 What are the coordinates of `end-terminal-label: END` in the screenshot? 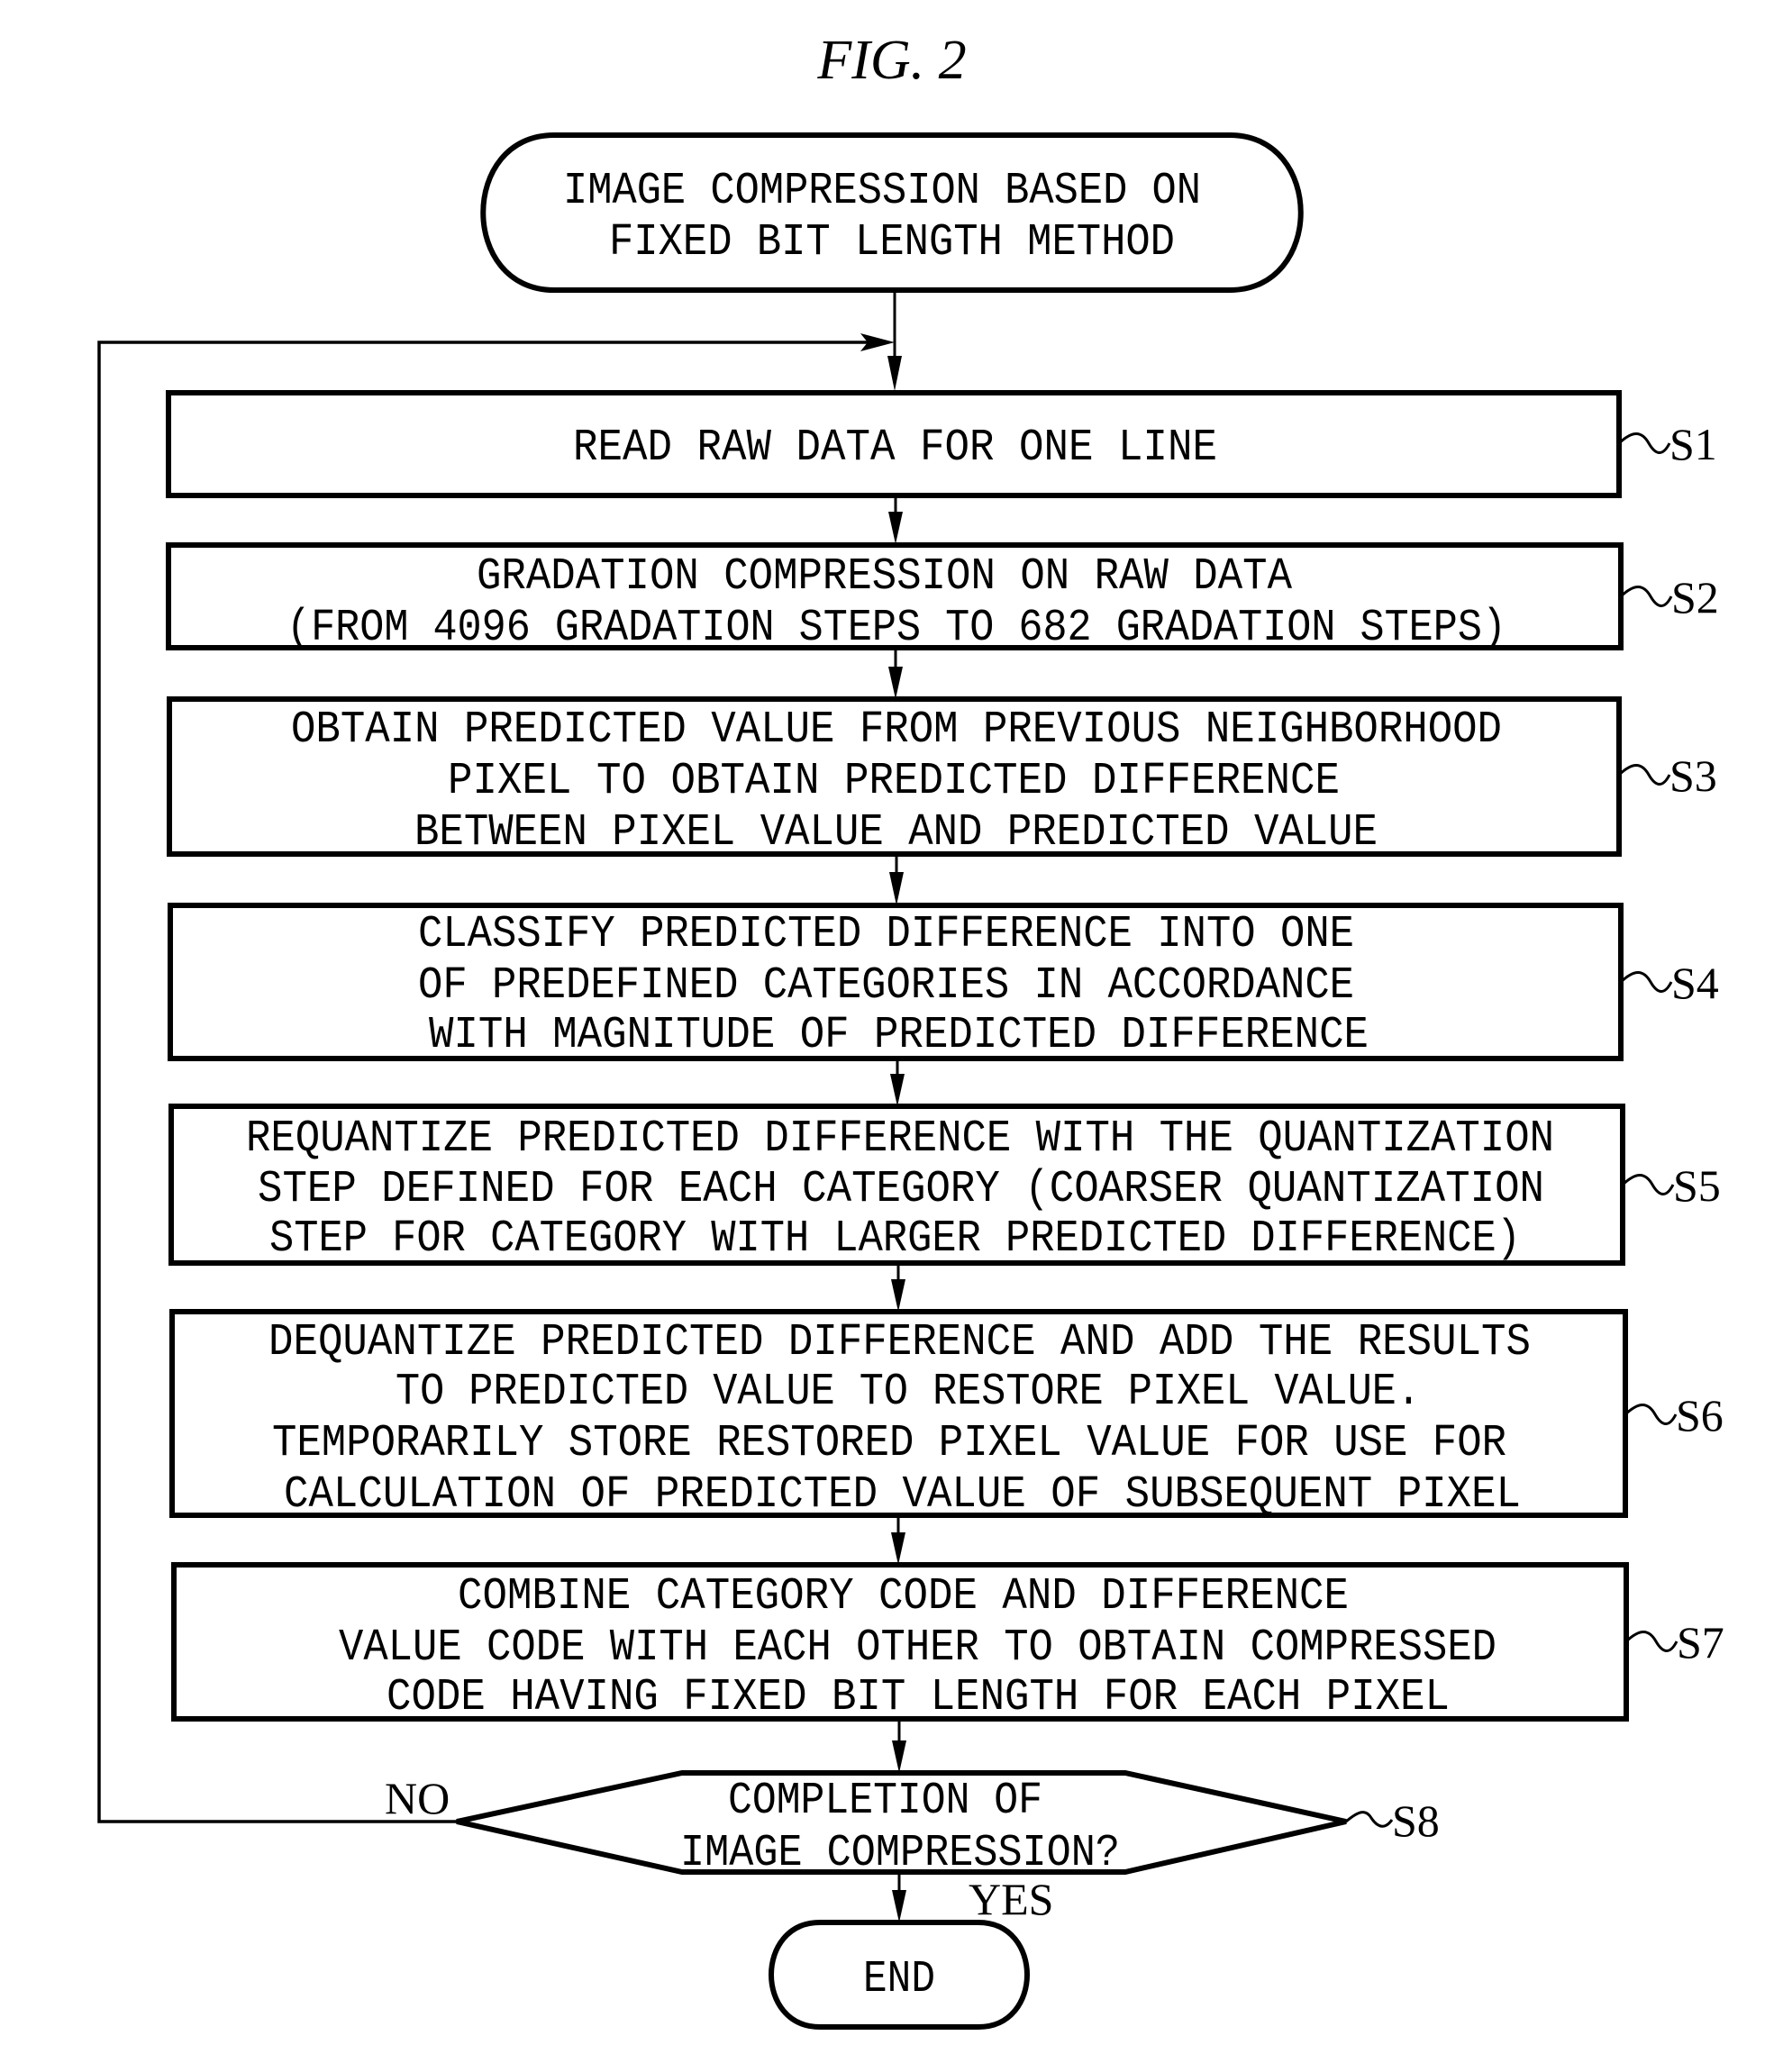 It's located at (899, 1979).